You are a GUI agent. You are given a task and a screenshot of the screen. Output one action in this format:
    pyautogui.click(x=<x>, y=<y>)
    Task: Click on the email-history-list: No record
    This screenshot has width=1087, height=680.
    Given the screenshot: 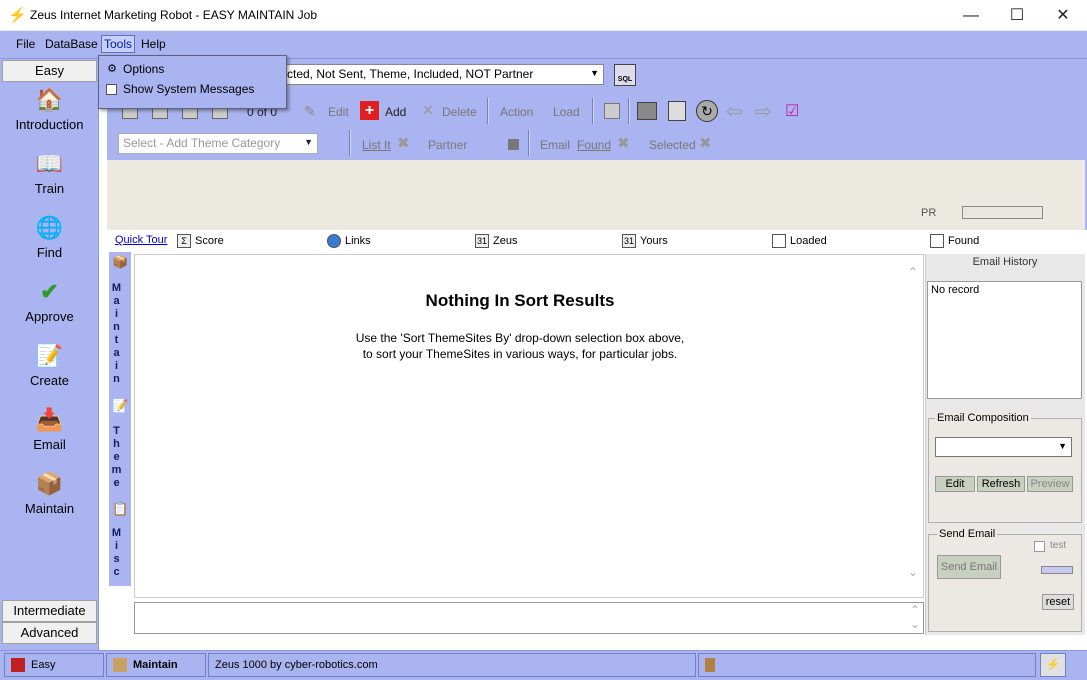 What is the action you would take?
    pyautogui.click(x=1004, y=340)
    